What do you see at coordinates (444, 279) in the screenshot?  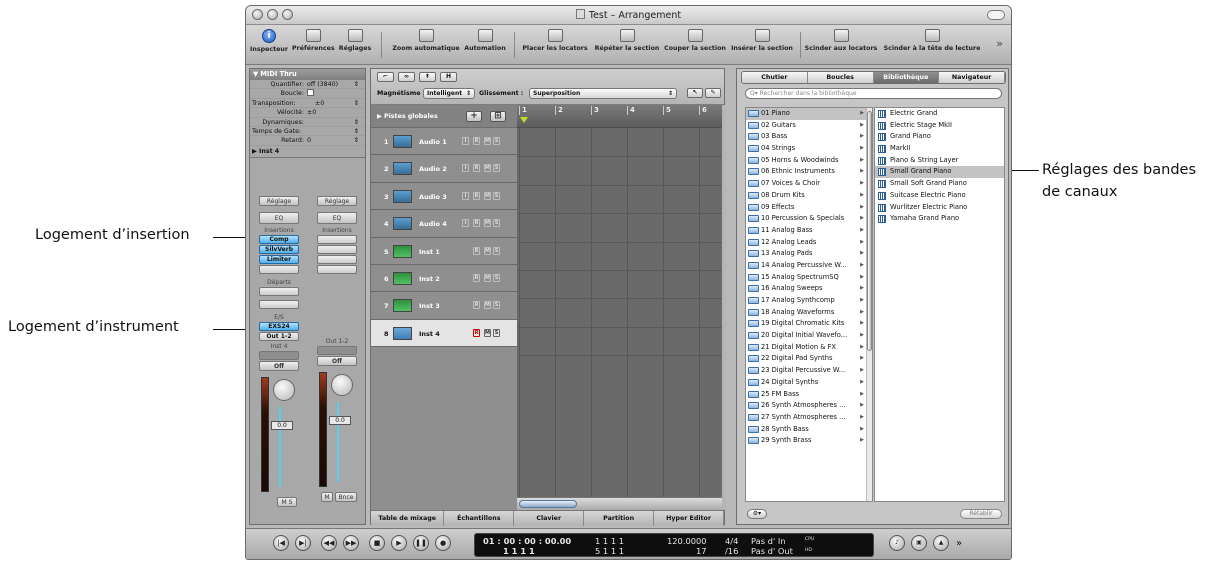 I see `track-row: 6 Inst 2 RMS` at bounding box center [444, 279].